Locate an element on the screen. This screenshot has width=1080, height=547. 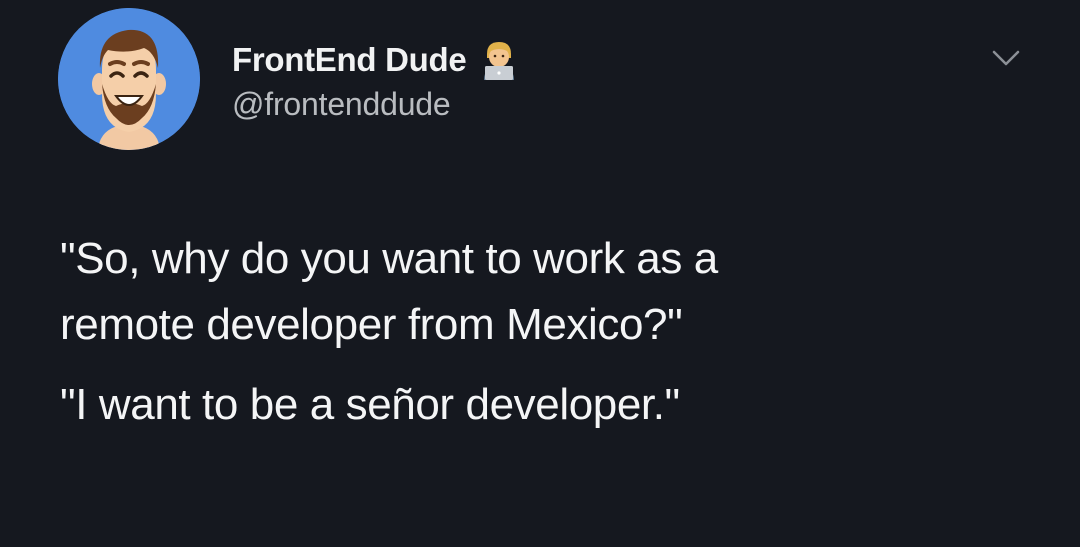
chevron-down-icon is located at coordinates (1006, 58).